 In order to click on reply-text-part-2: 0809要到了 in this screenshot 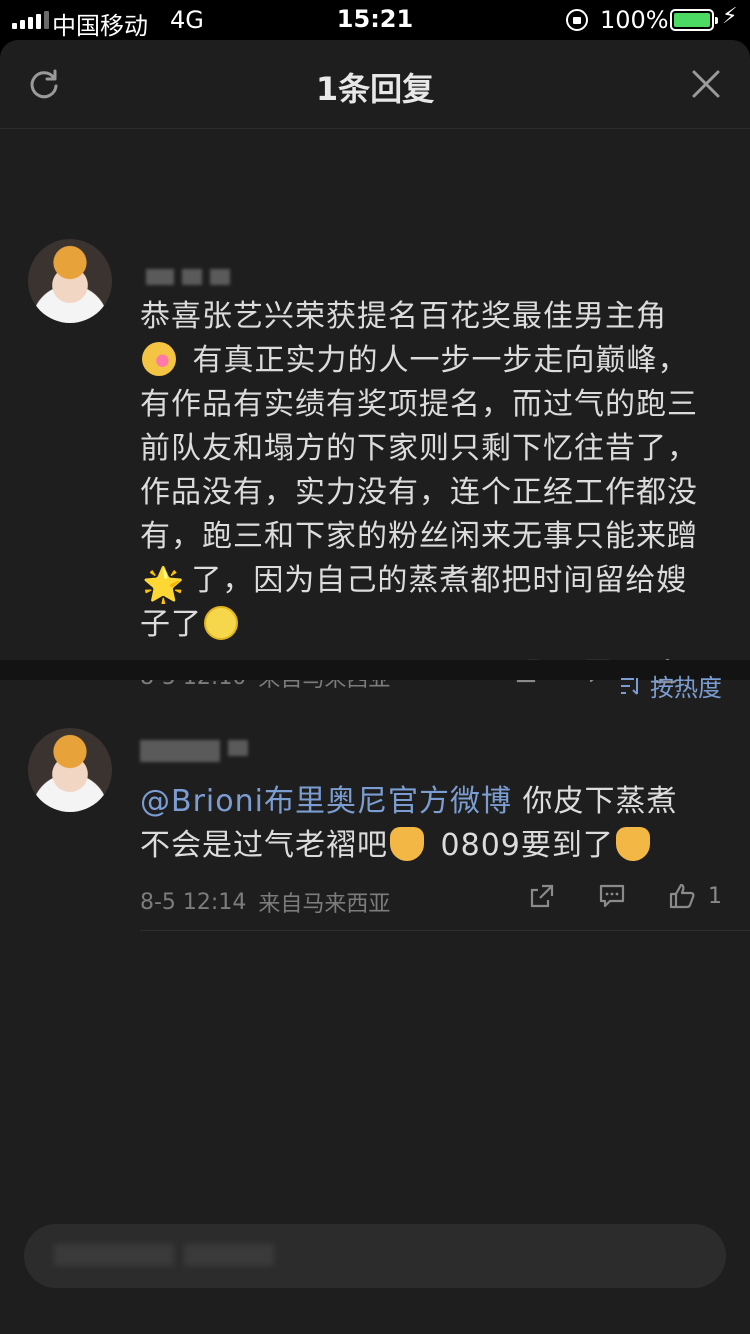, I will do `click(522, 845)`.